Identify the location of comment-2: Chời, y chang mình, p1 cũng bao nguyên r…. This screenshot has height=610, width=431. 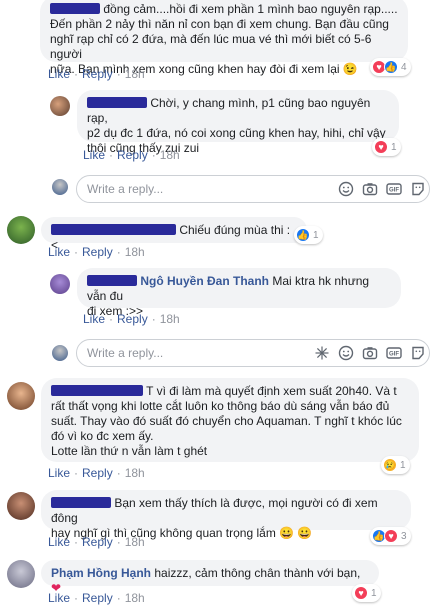
(215, 128).